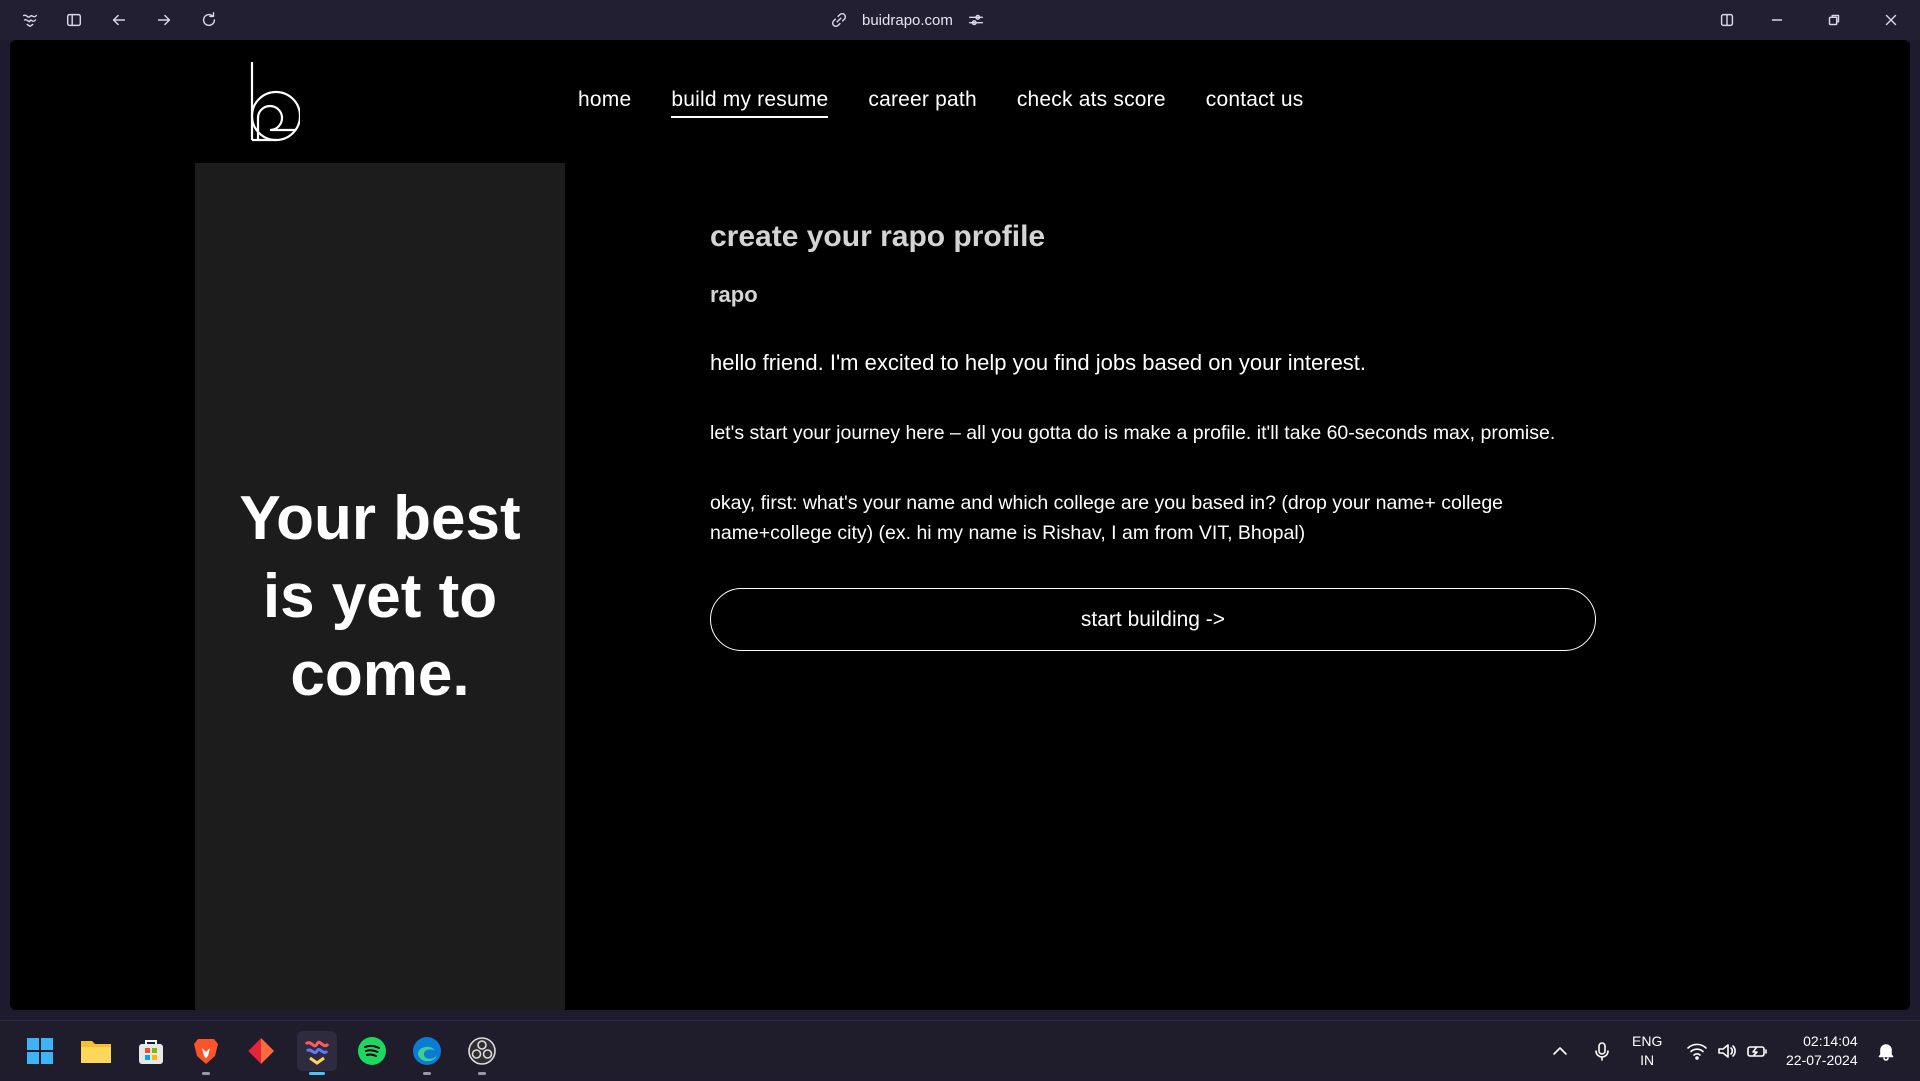 This screenshot has height=1081, width=1920. I want to click on arc-browser-icon, so click(317, 1053).